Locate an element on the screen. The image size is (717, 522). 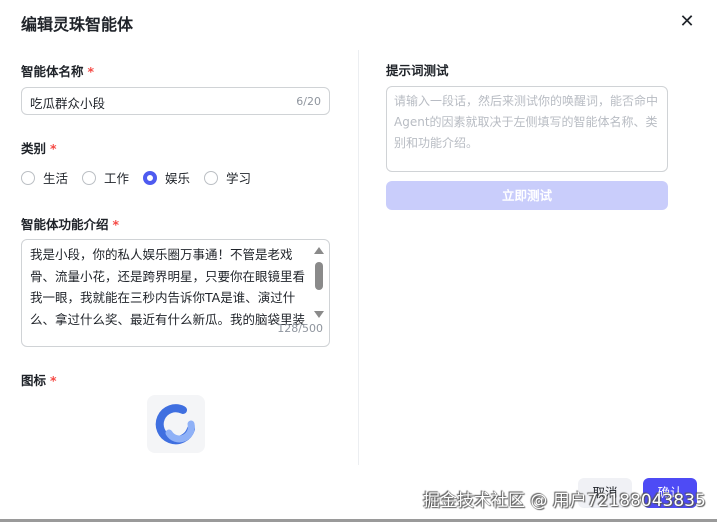
name-label: 智能体名称 * is located at coordinates (58, 71).